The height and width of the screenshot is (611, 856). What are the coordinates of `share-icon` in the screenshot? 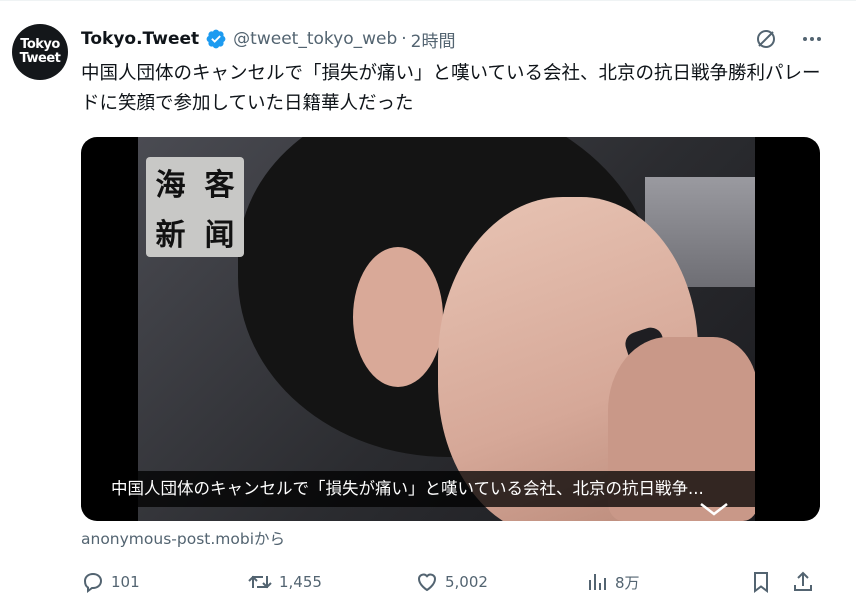 It's located at (803, 581).